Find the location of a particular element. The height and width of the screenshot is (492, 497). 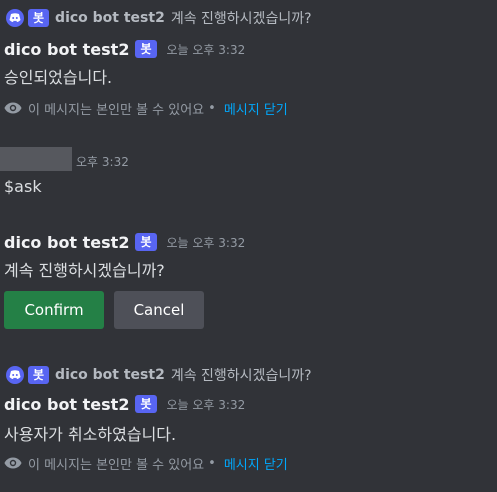

message-content: 계속 진행하시겠습니까? is located at coordinates (84, 270).